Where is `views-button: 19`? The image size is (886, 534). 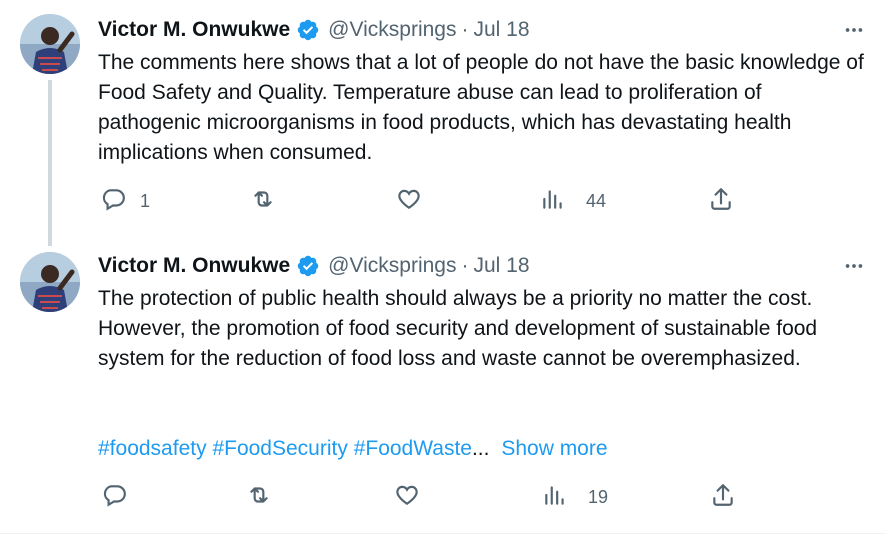
views-button: 19 is located at coordinates (575, 497).